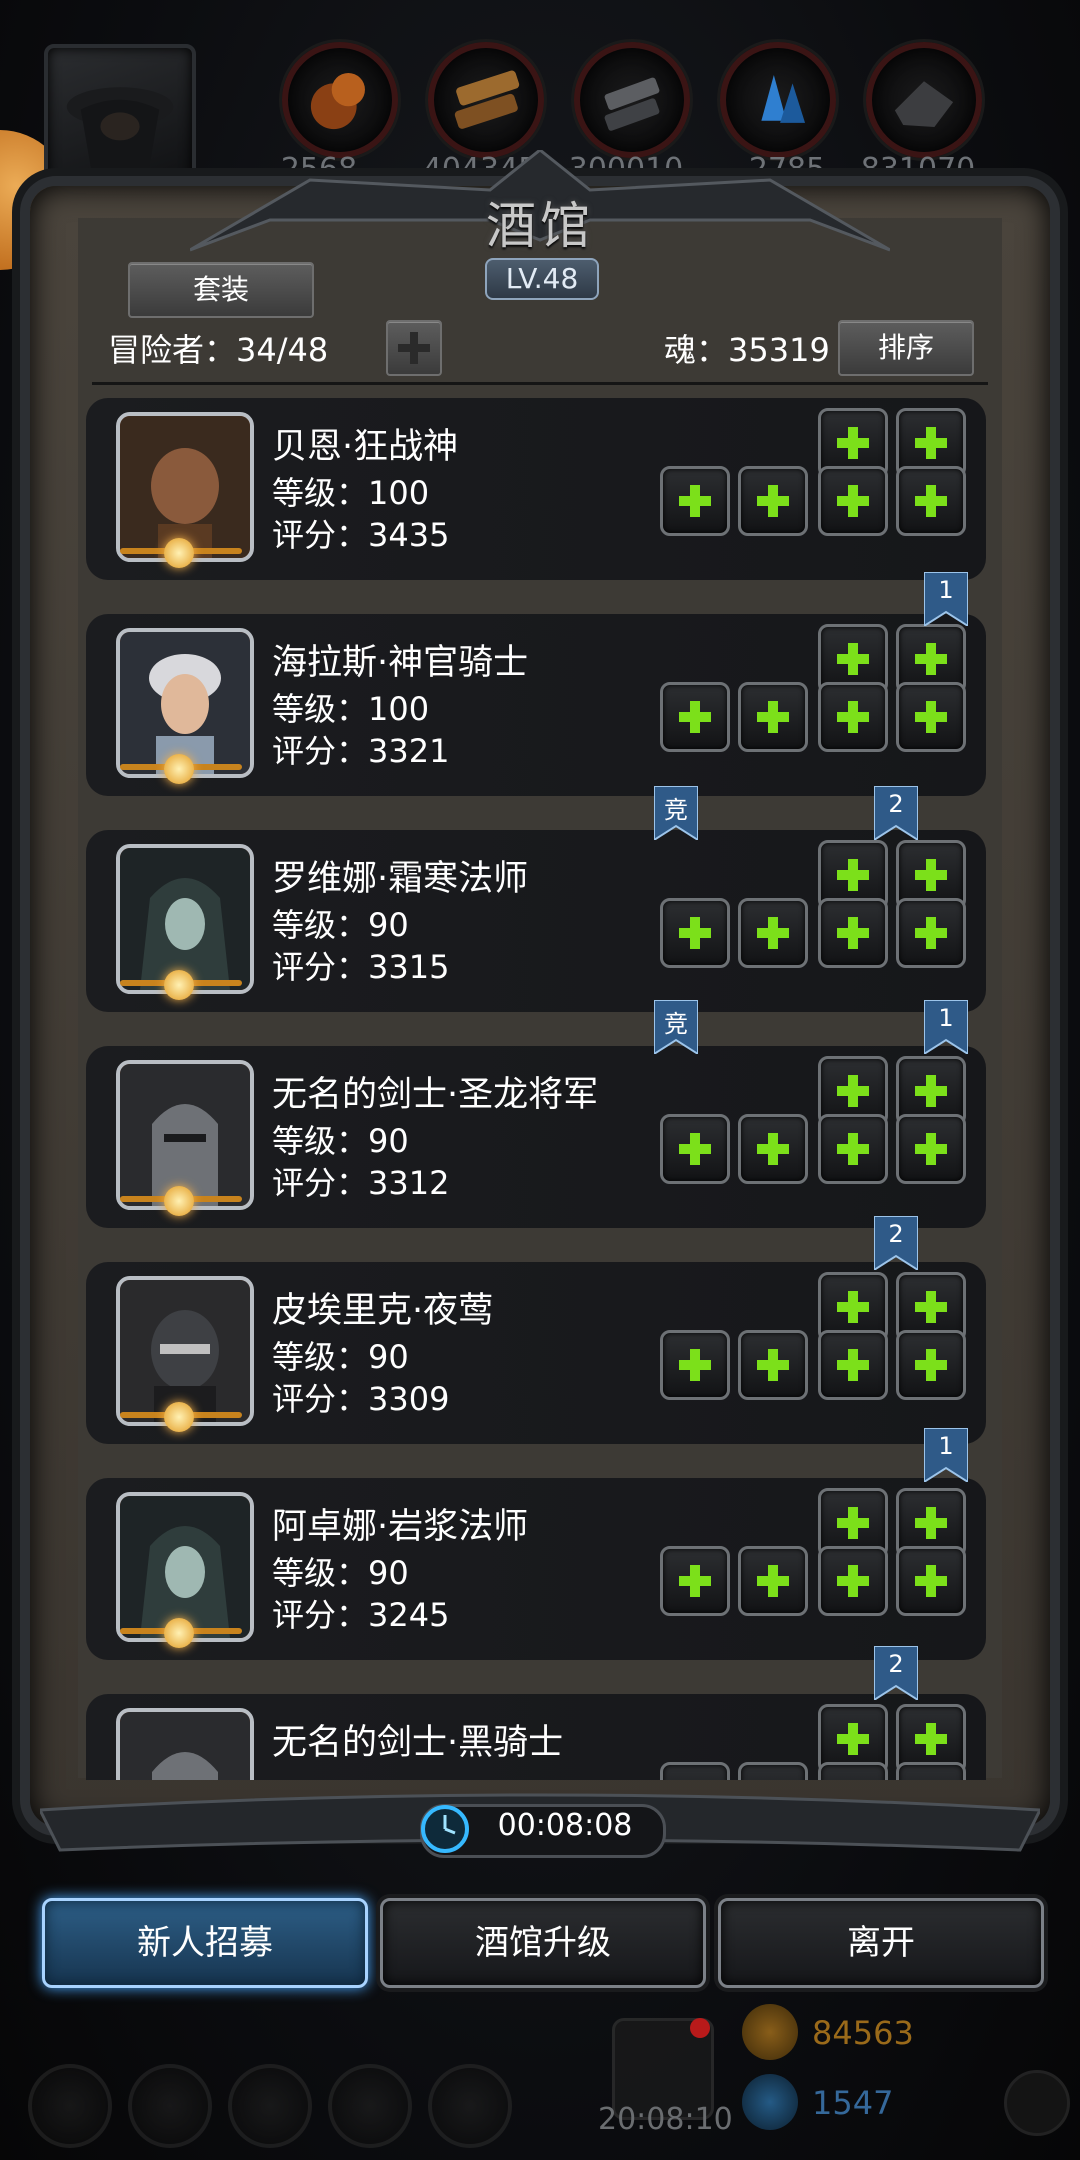 The height and width of the screenshot is (2160, 1080). I want to click on recruit-button: 新人招募, so click(205, 1943).